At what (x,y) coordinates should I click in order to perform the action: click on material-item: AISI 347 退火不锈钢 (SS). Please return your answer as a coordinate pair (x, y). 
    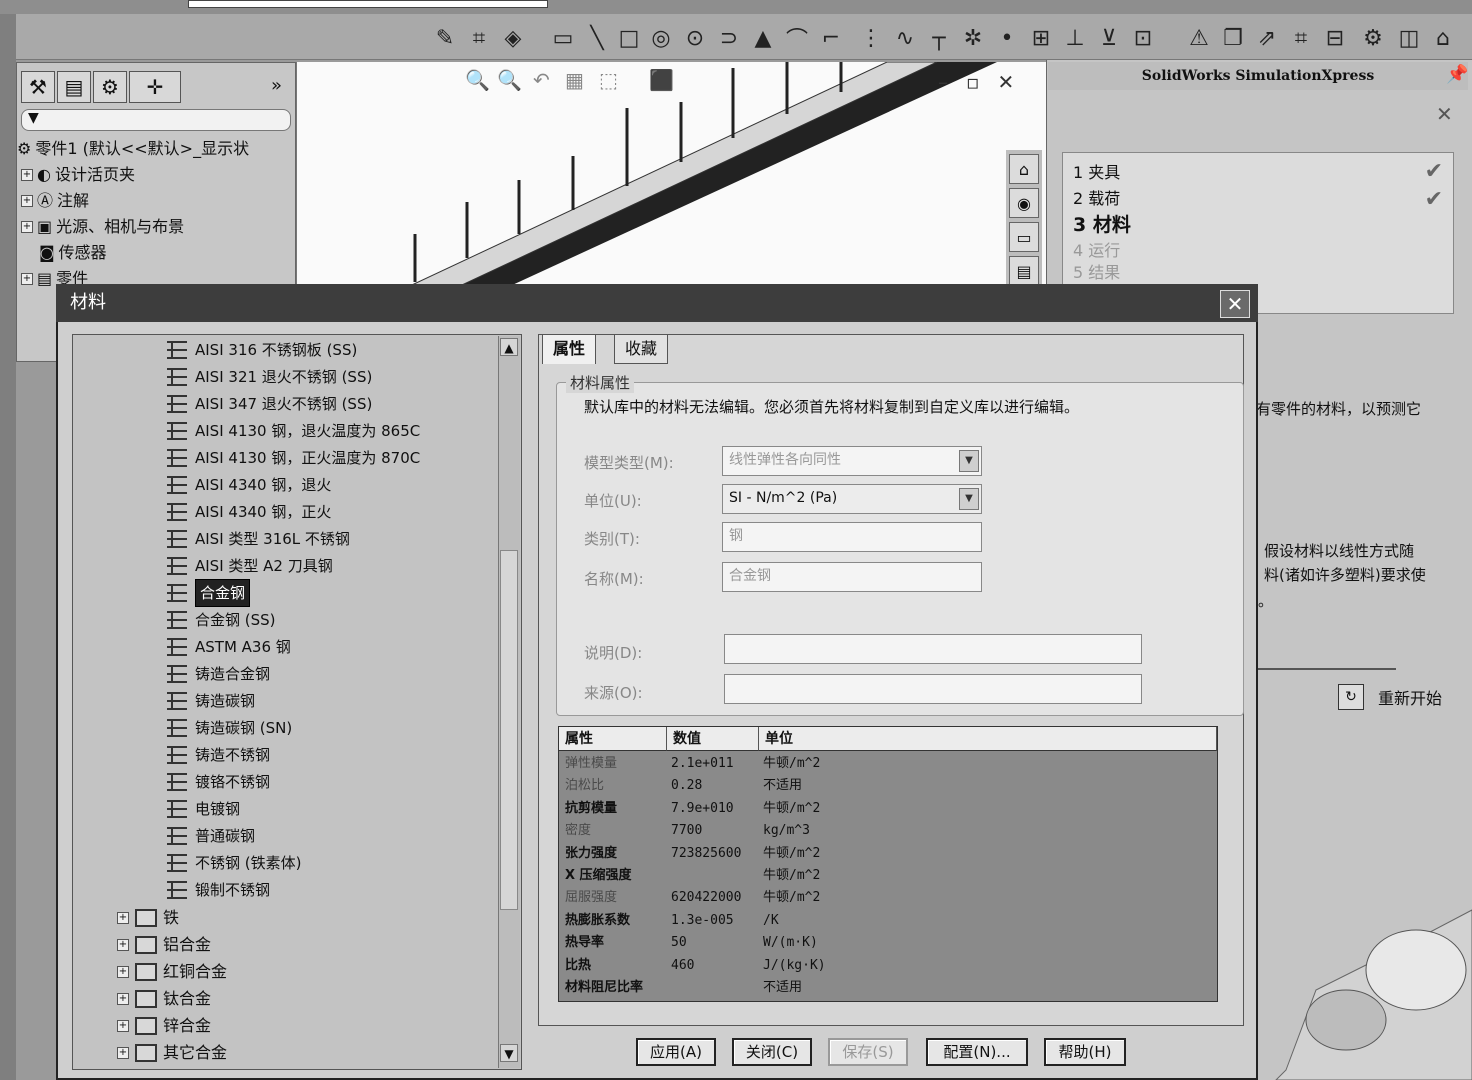
    Looking at the image, I should click on (269, 404).